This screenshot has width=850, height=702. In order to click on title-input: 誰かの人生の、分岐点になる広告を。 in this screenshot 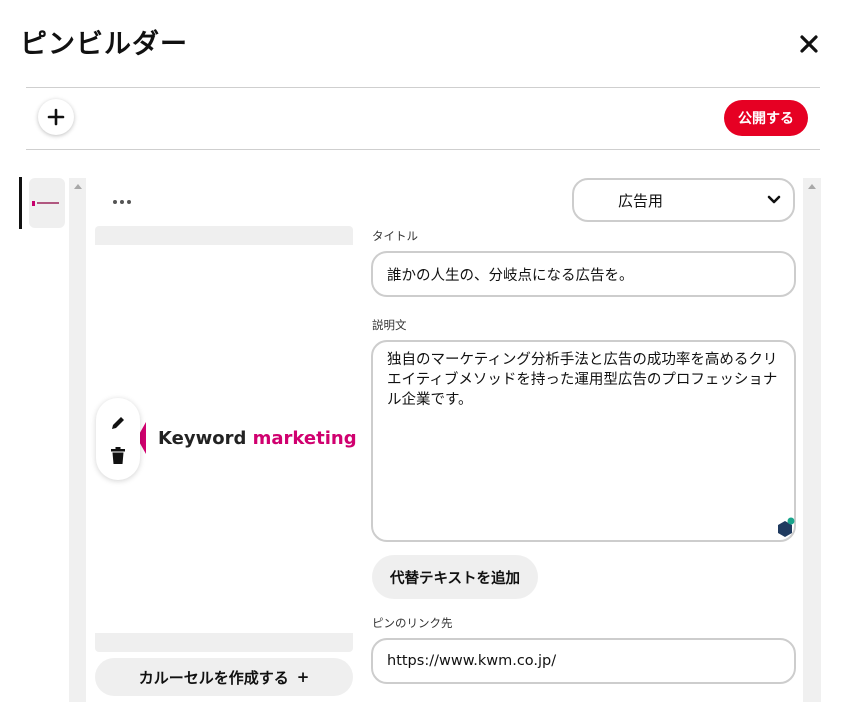, I will do `click(583, 274)`.